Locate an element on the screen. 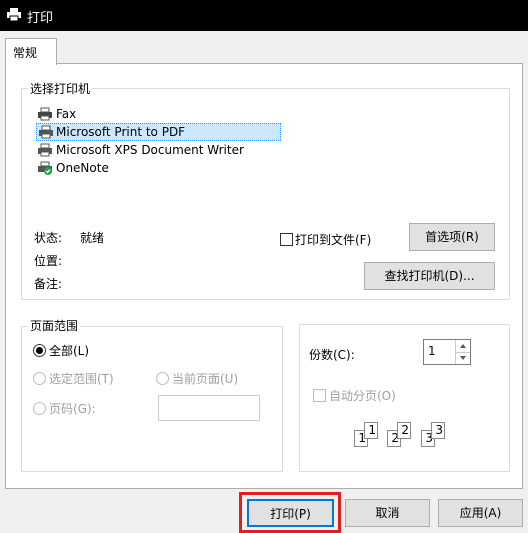 This screenshot has width=528, height=533. printer-item-onenote: OneNote is located at coordinates (137, 168).